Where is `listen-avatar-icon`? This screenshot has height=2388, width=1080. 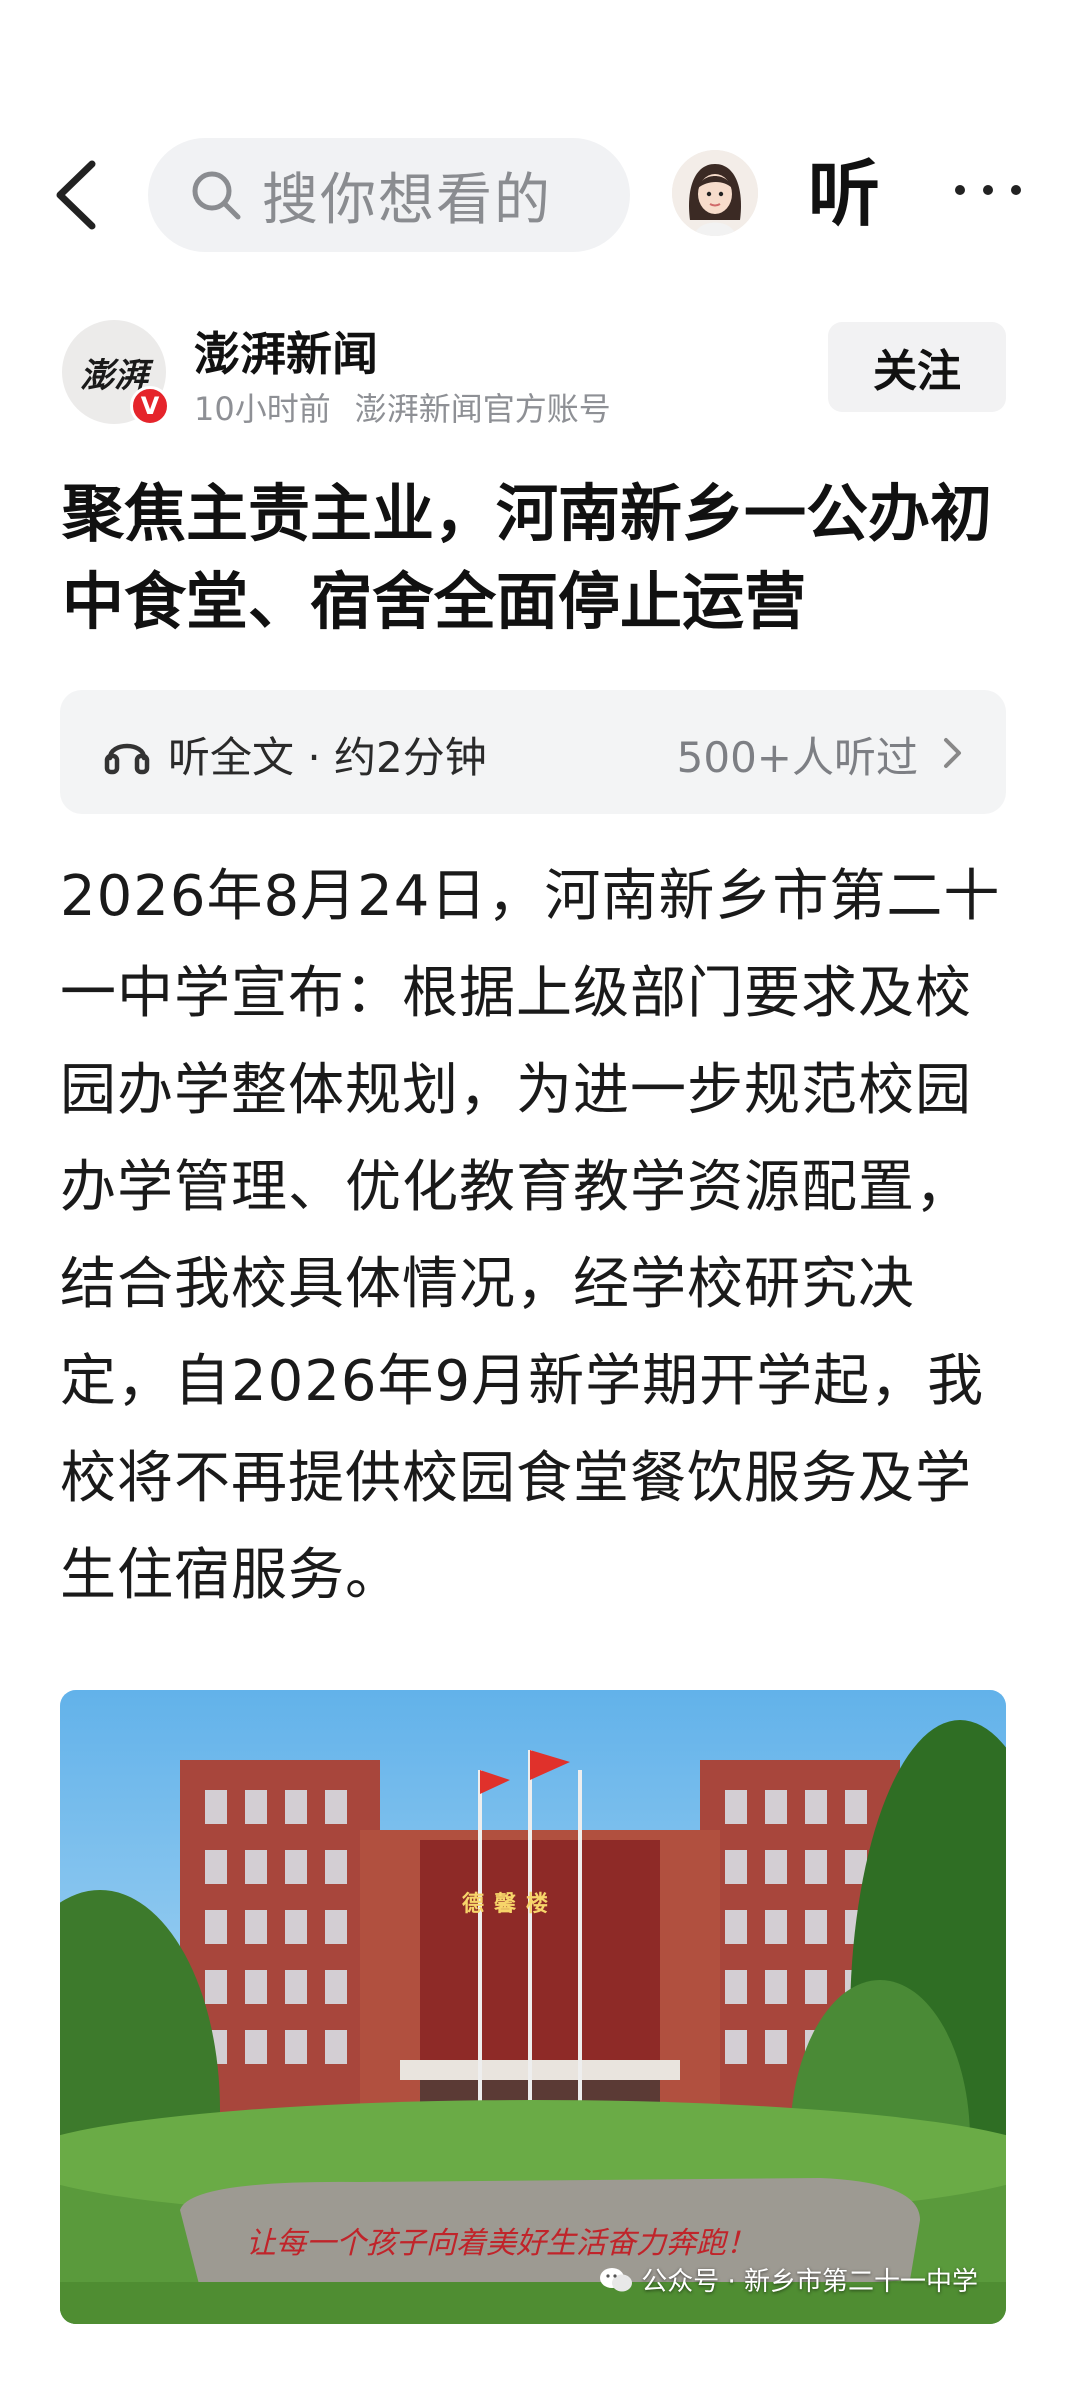 listen-avatar-icon is located at coordinates (715, 193).